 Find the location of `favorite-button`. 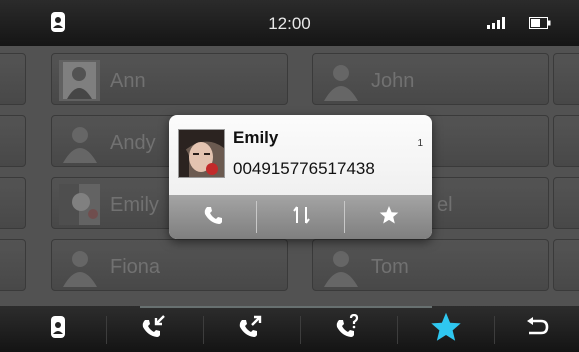

favorite-button is located at coordinates (388, 217).